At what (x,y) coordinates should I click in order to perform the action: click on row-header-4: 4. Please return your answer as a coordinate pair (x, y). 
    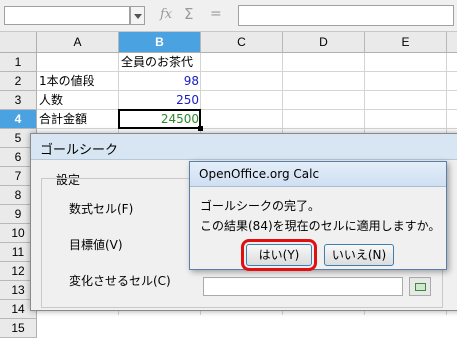
    Looking at the image, I should click on (18, 119).